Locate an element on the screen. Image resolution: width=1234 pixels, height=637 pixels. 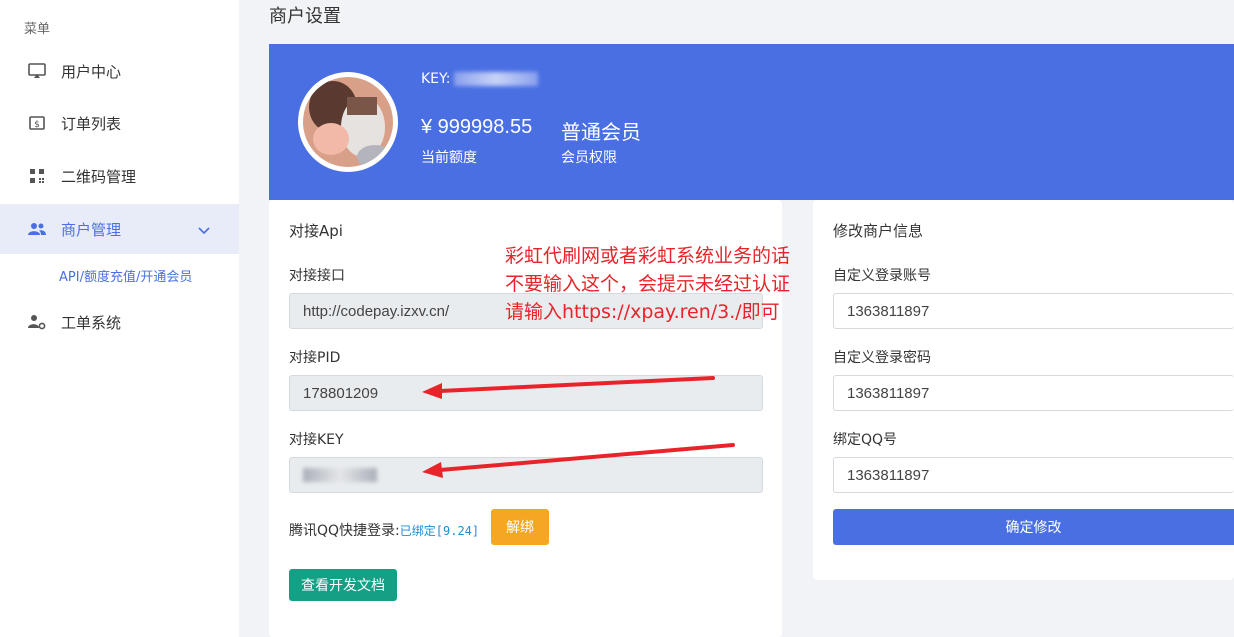
users-icon is located at coordinates (37, 229).